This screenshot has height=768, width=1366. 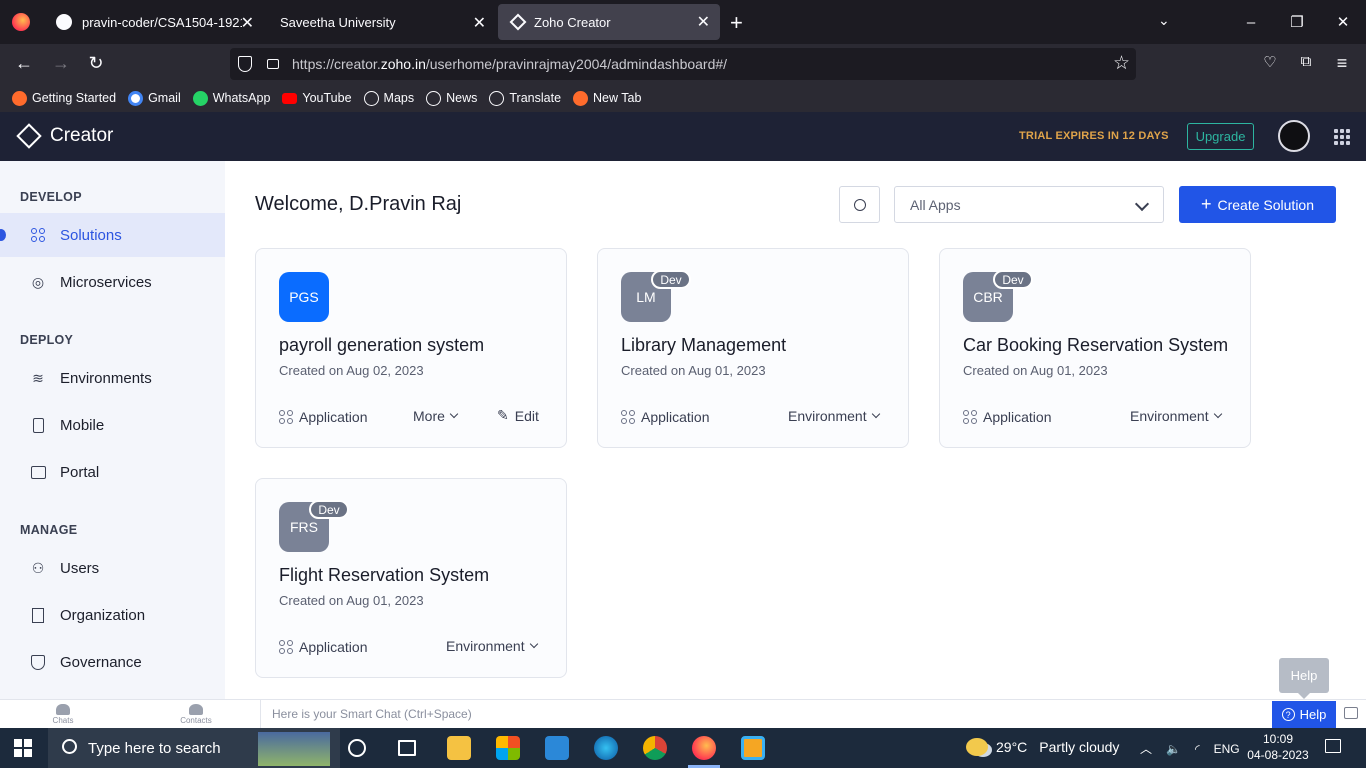 I want to click on firefox-menu-icon, so click(x=21, y=22).